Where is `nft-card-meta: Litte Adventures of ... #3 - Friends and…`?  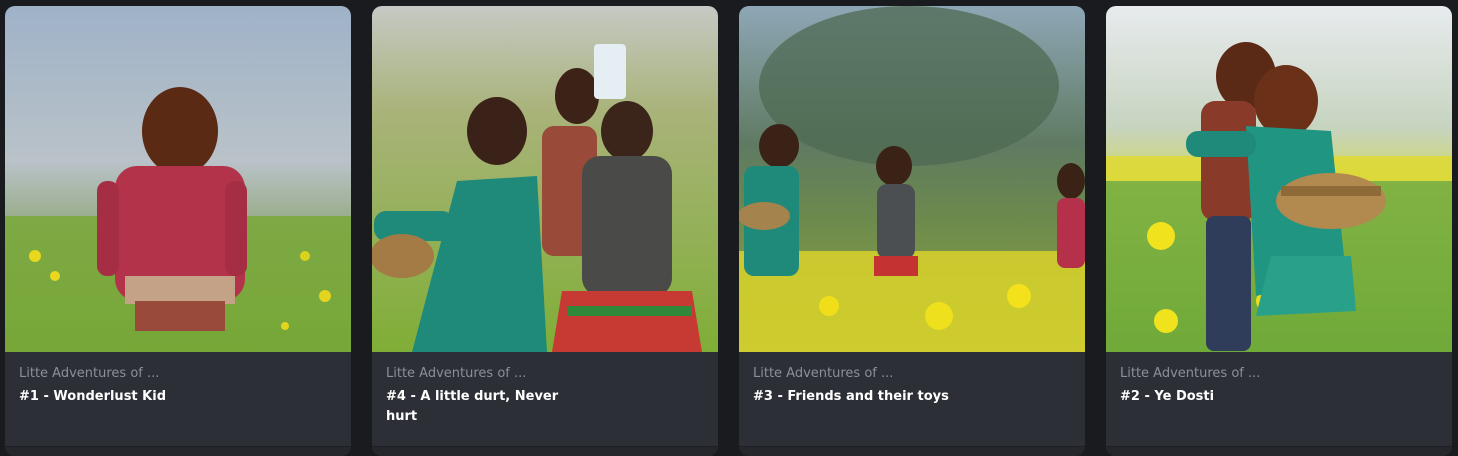 nft-card-meta: Litte Adventures of ... #3 - Friends and… is located at coordinates (912, 399).